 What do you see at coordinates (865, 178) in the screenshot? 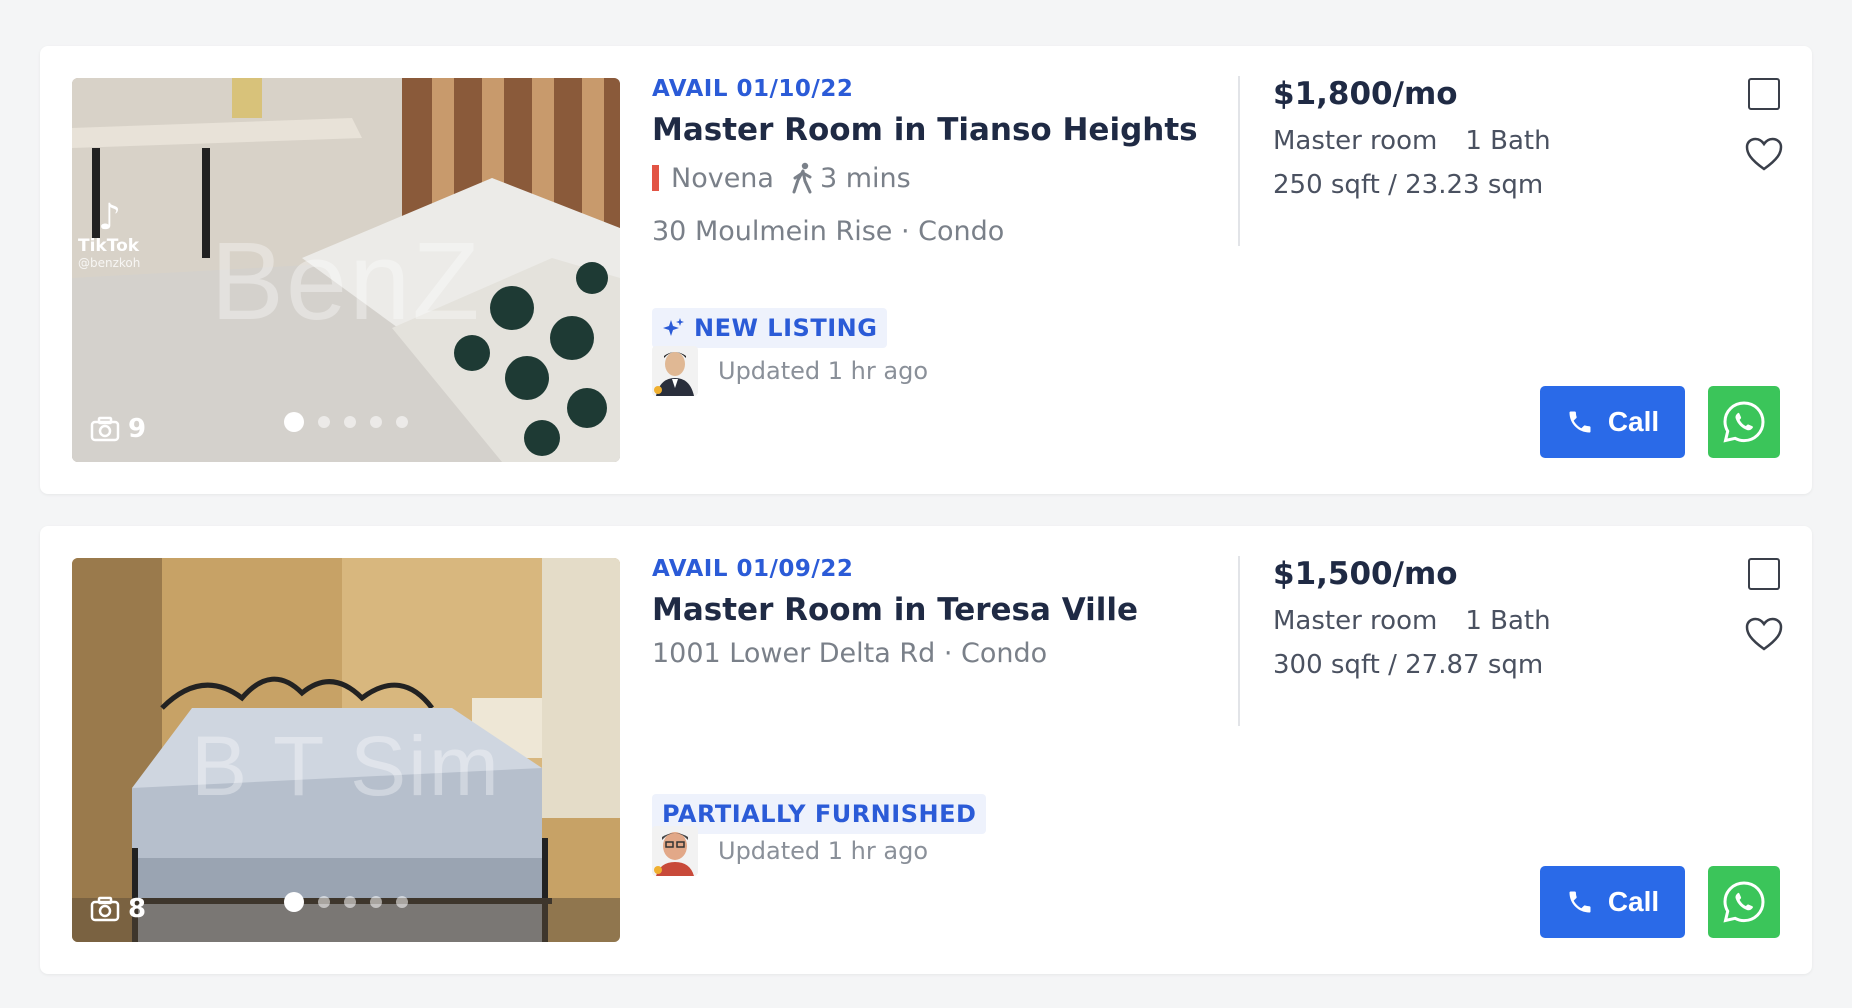
I see `walk-time: 3 mins` at bounding box center [865, 178].